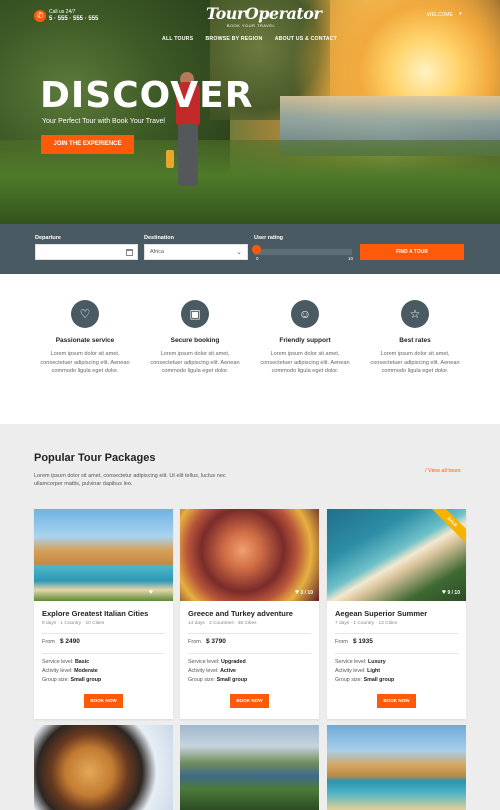 The width and height of the screenshot is (500, 810). I want to click on departure-label: Departure, so click(48, 238).